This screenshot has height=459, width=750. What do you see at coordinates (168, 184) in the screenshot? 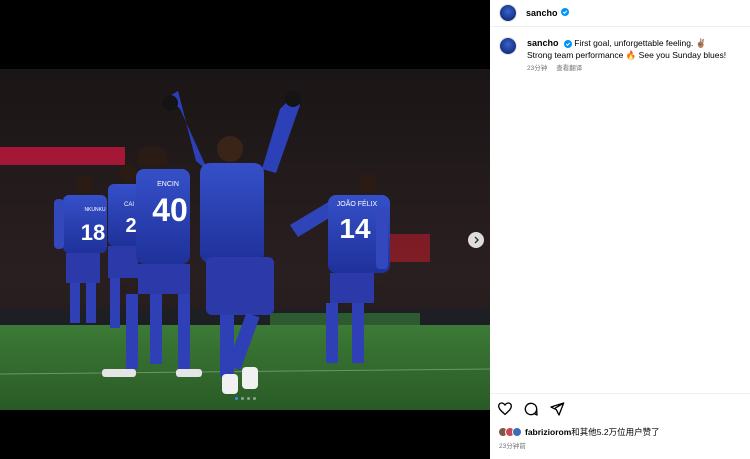
I see `jersey-name-3: ENCIN` at bounding box center [168, 184].